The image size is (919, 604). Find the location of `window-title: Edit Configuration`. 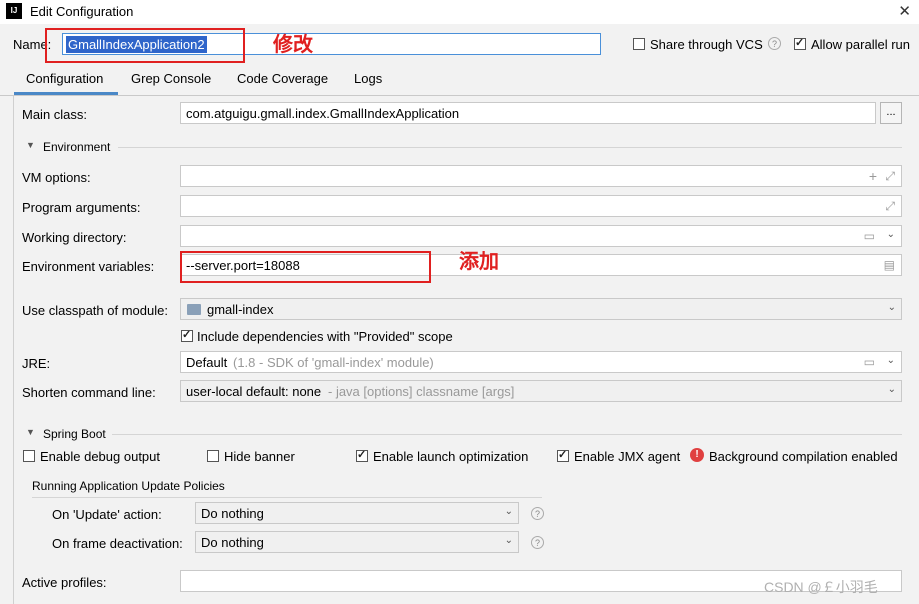

window-title: Edit Configuration is located at coordinates (82, 11).